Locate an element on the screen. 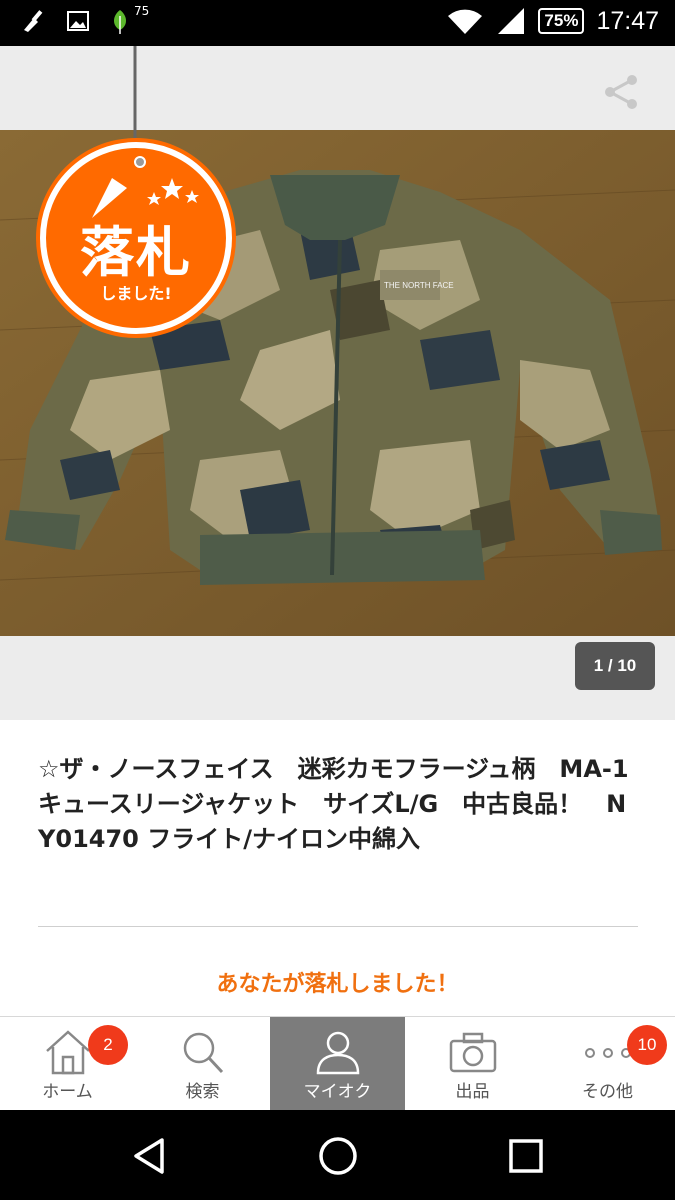 The image size is (675, 1200). home-icon is located at coordinates (67, 1052).